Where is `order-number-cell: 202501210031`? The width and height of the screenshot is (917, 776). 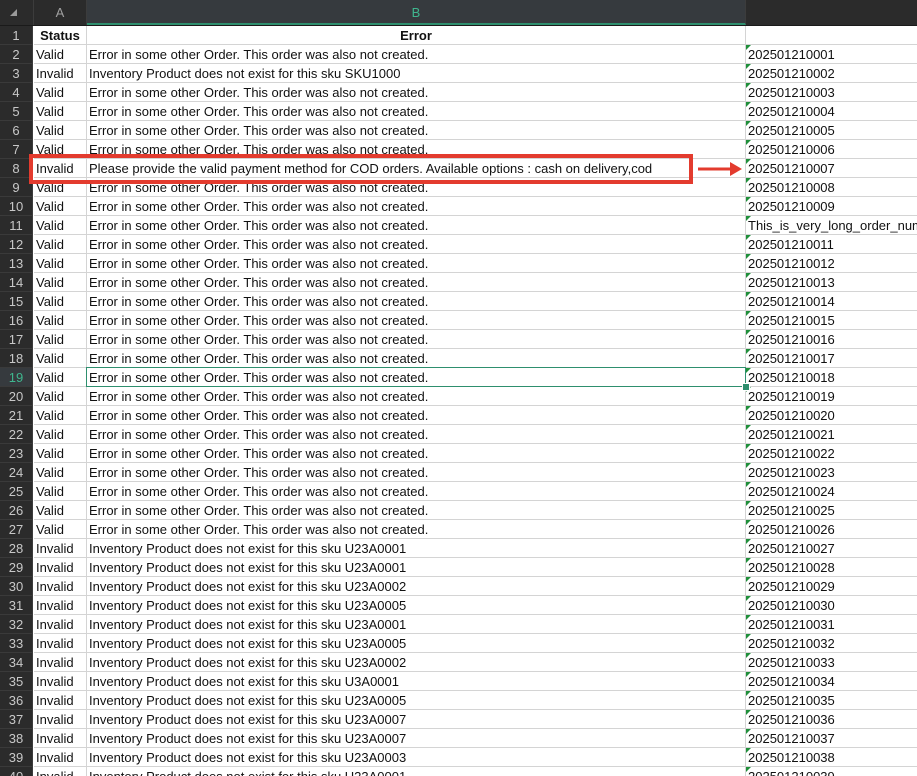
order-number-cell: 202501210031 is located at coordinates (831, 624).